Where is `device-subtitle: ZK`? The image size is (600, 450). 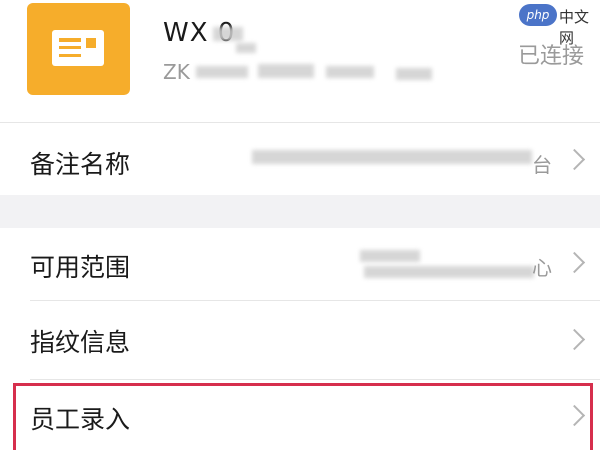 device-subtitle: ZK is located at coordinates (176, 72).